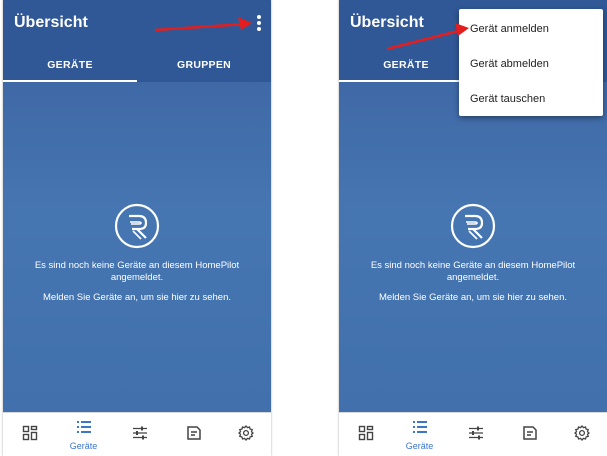  Describe the element at coordinates (424, 39) in the screenshot. I see `arrow-to-geraet-anmelden` at that location.